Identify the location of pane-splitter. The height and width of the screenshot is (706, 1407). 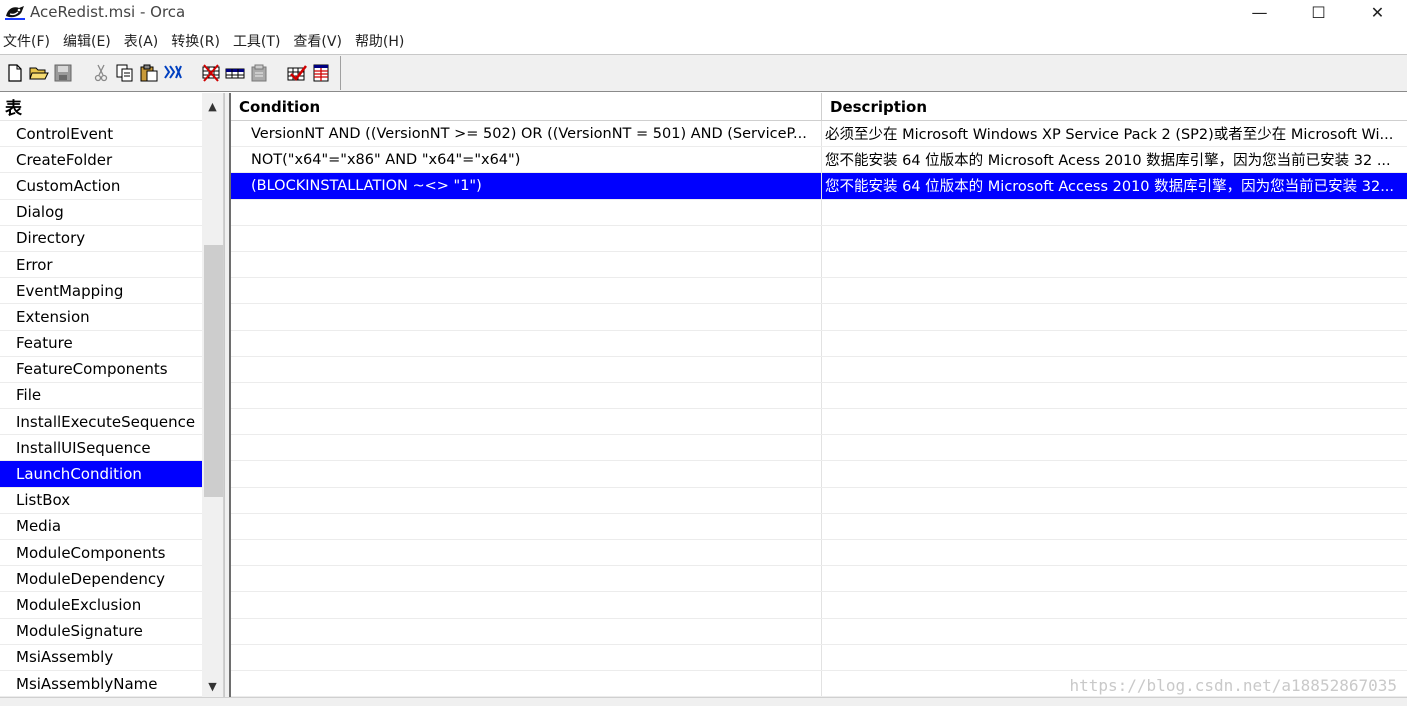
(227, 395).